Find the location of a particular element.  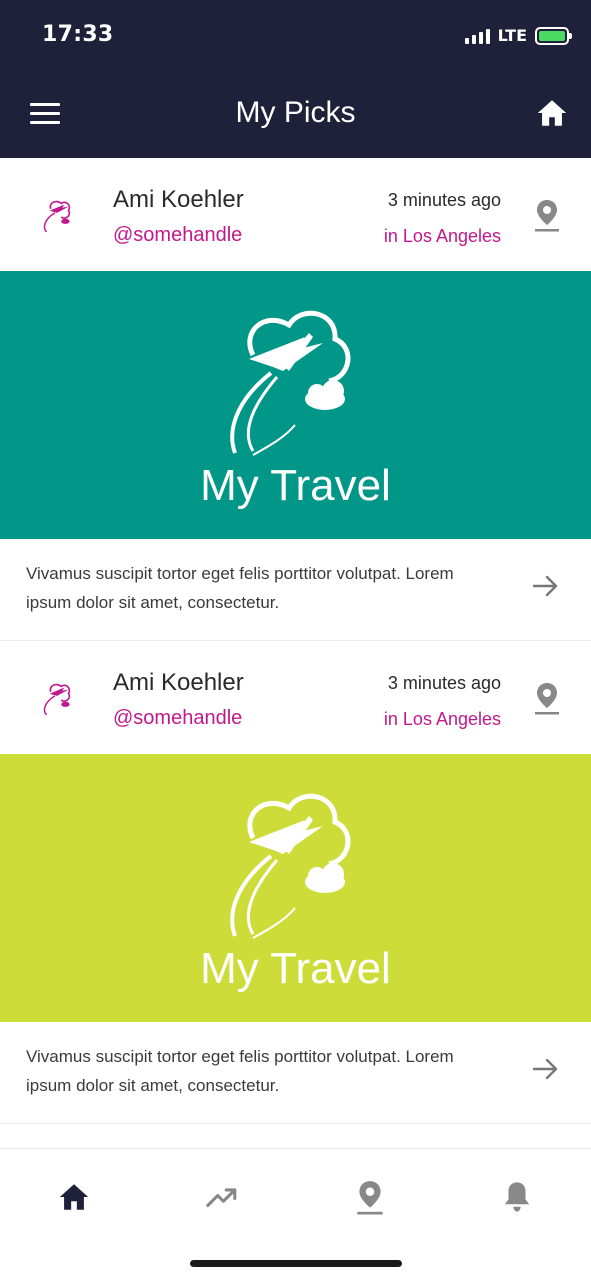

network-label: LTE is located at coordinates (512, 35).